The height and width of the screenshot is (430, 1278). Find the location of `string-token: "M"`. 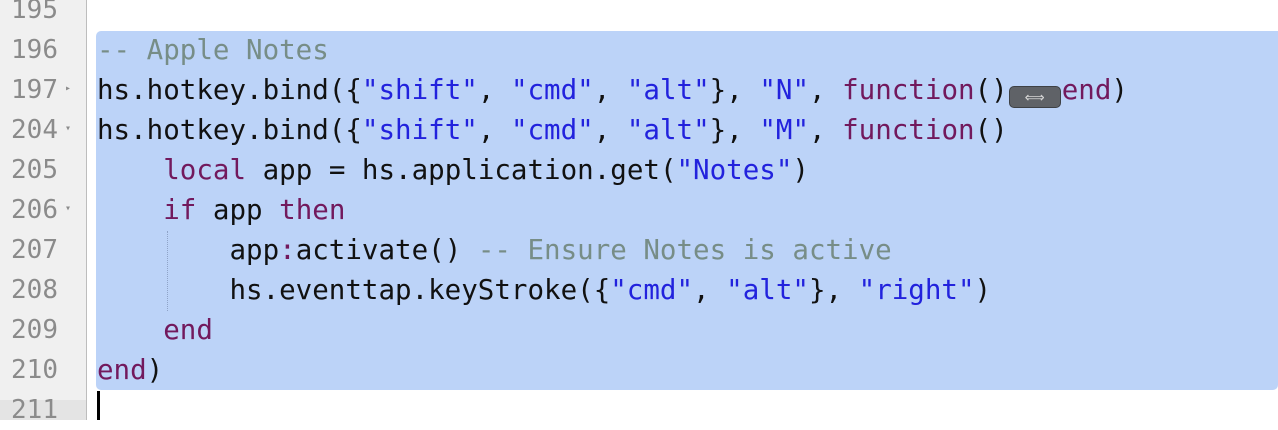

string-token: "M" is located at coordinates (784, 130).